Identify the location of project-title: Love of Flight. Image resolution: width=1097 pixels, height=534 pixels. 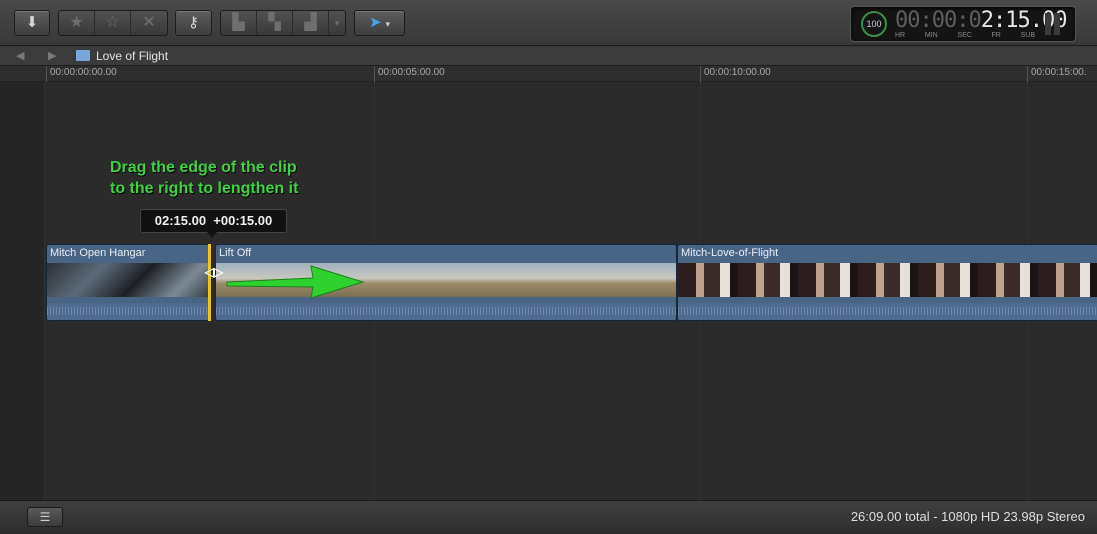
(132, 56).